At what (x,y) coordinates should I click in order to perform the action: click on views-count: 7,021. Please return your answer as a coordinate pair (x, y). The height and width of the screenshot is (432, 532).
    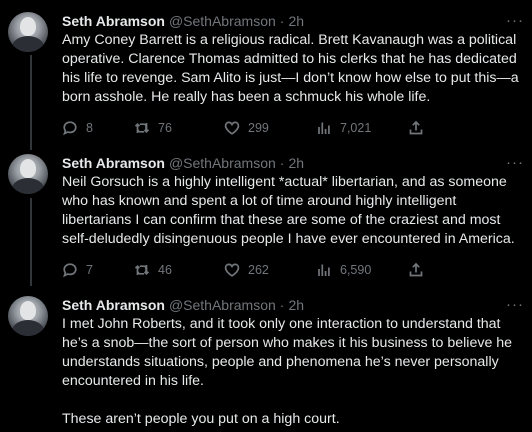
    Looking at the image, I should click on (356, 128).